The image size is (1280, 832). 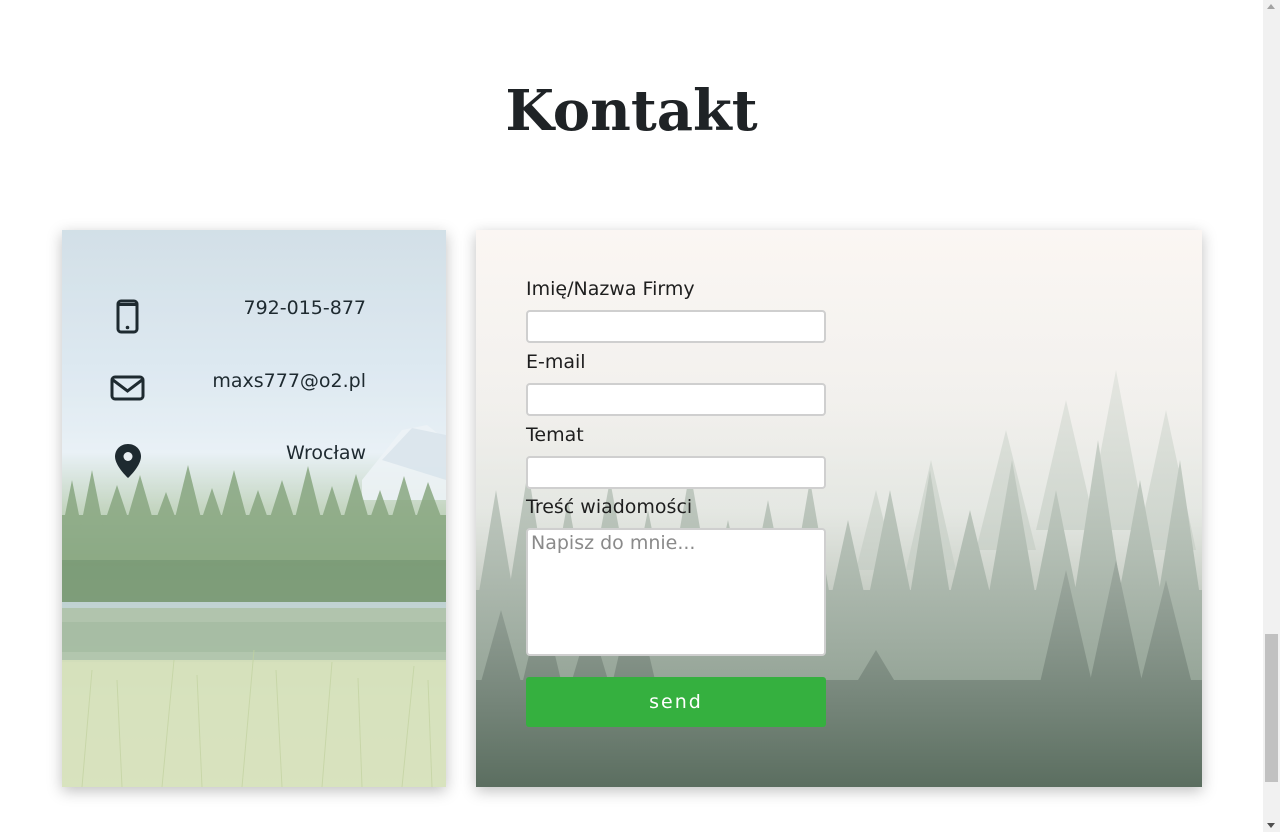 I want to click on page-scrollbar, so click(x=1271, y=416).